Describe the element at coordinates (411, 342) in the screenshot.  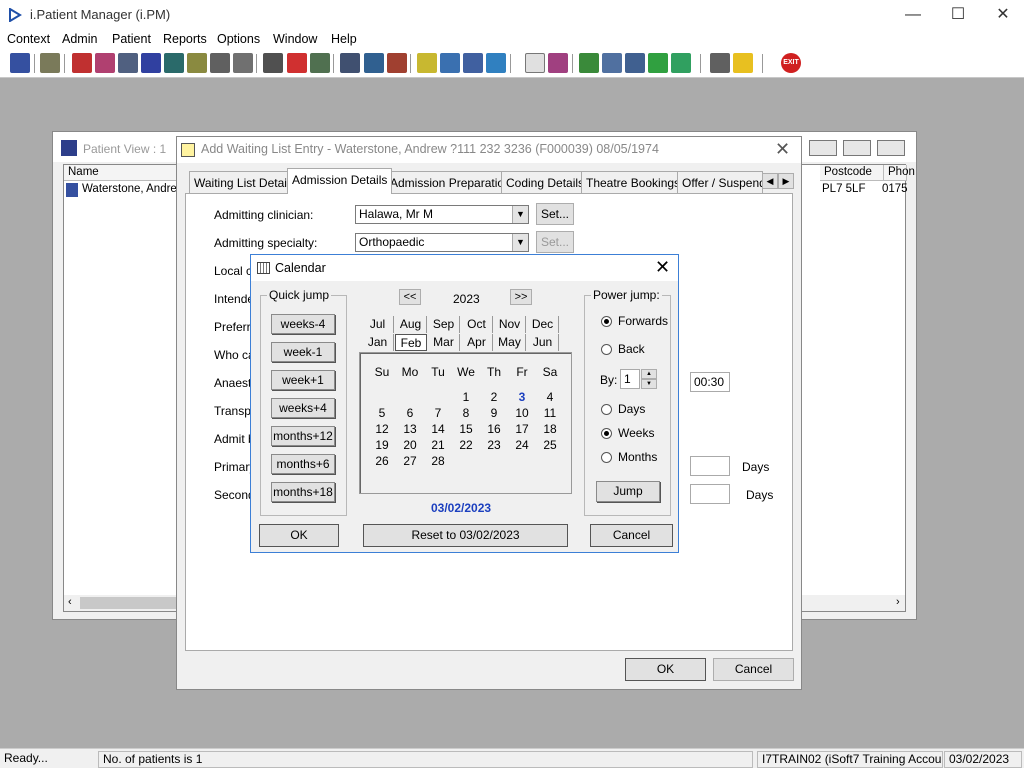
I see `month-tab-feb: Feb` at that location.